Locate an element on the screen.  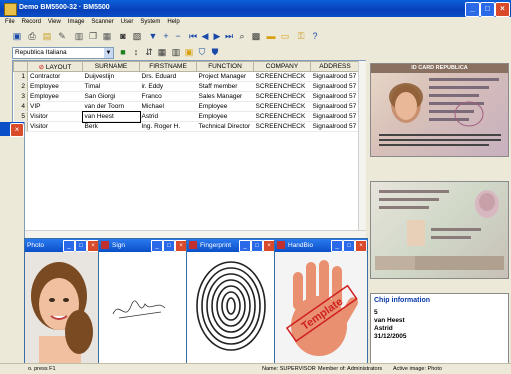
cell-layout: Contractor is located at coordinates (55, 76).